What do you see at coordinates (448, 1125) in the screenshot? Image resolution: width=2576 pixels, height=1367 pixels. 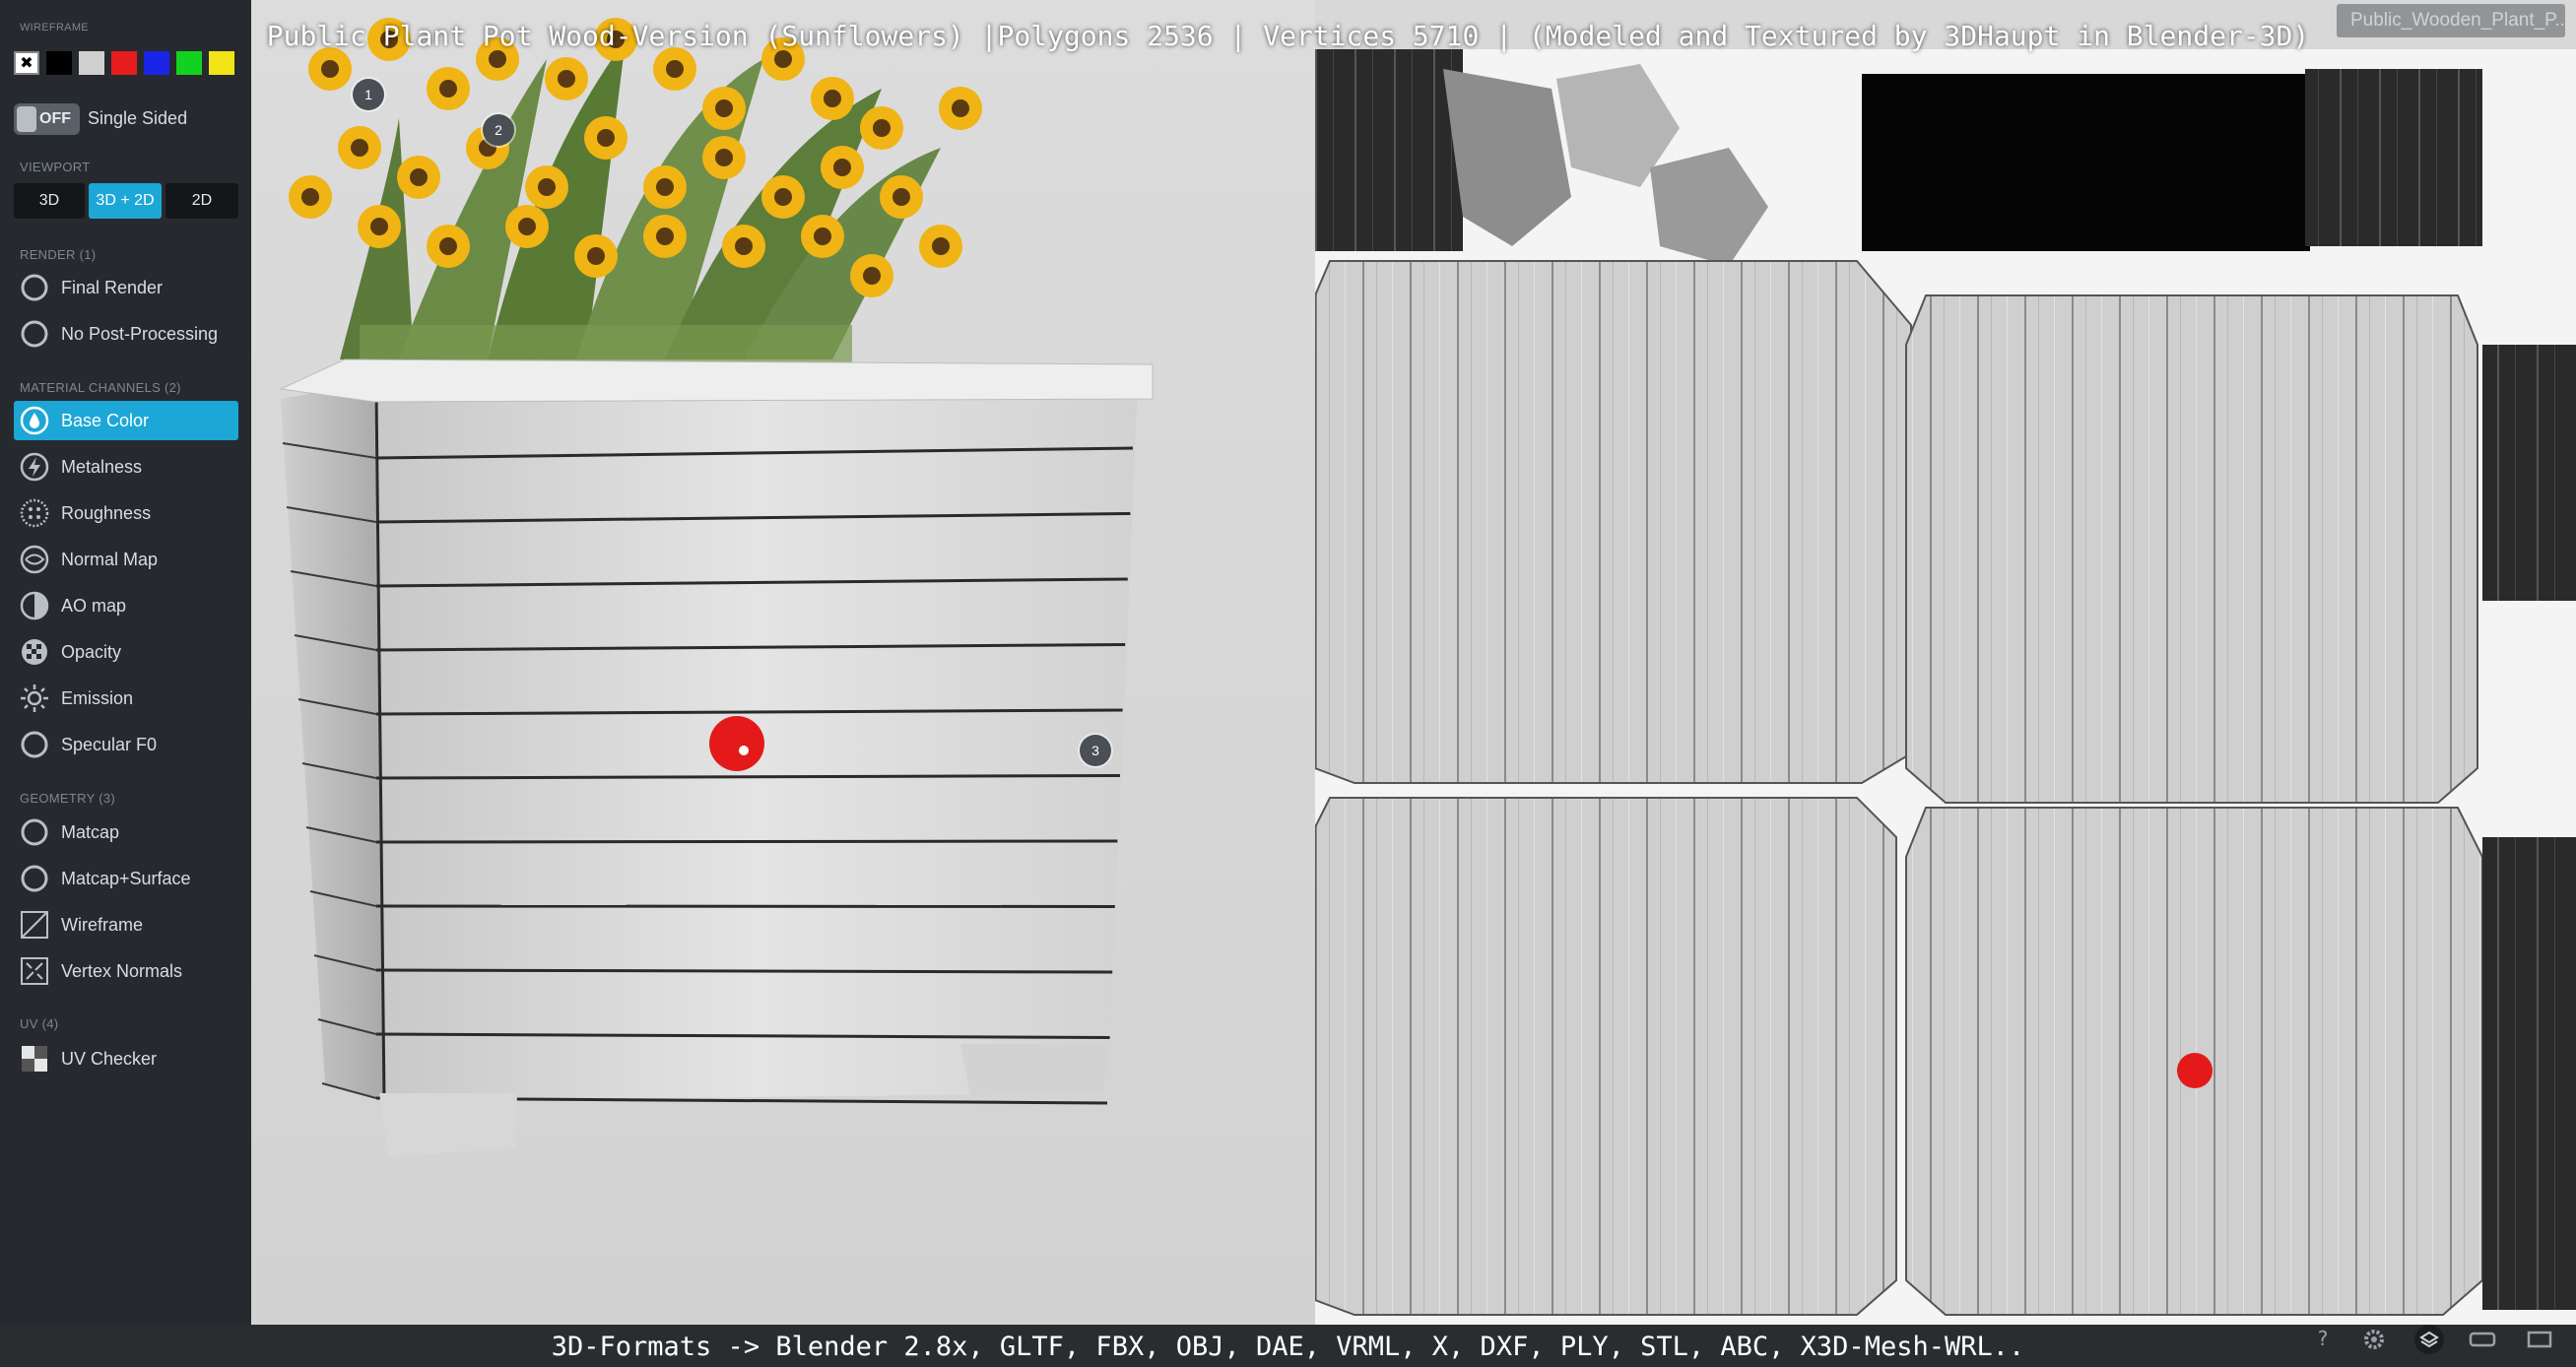 I see `pot-foot-left` at bounding box center [448, 1125].